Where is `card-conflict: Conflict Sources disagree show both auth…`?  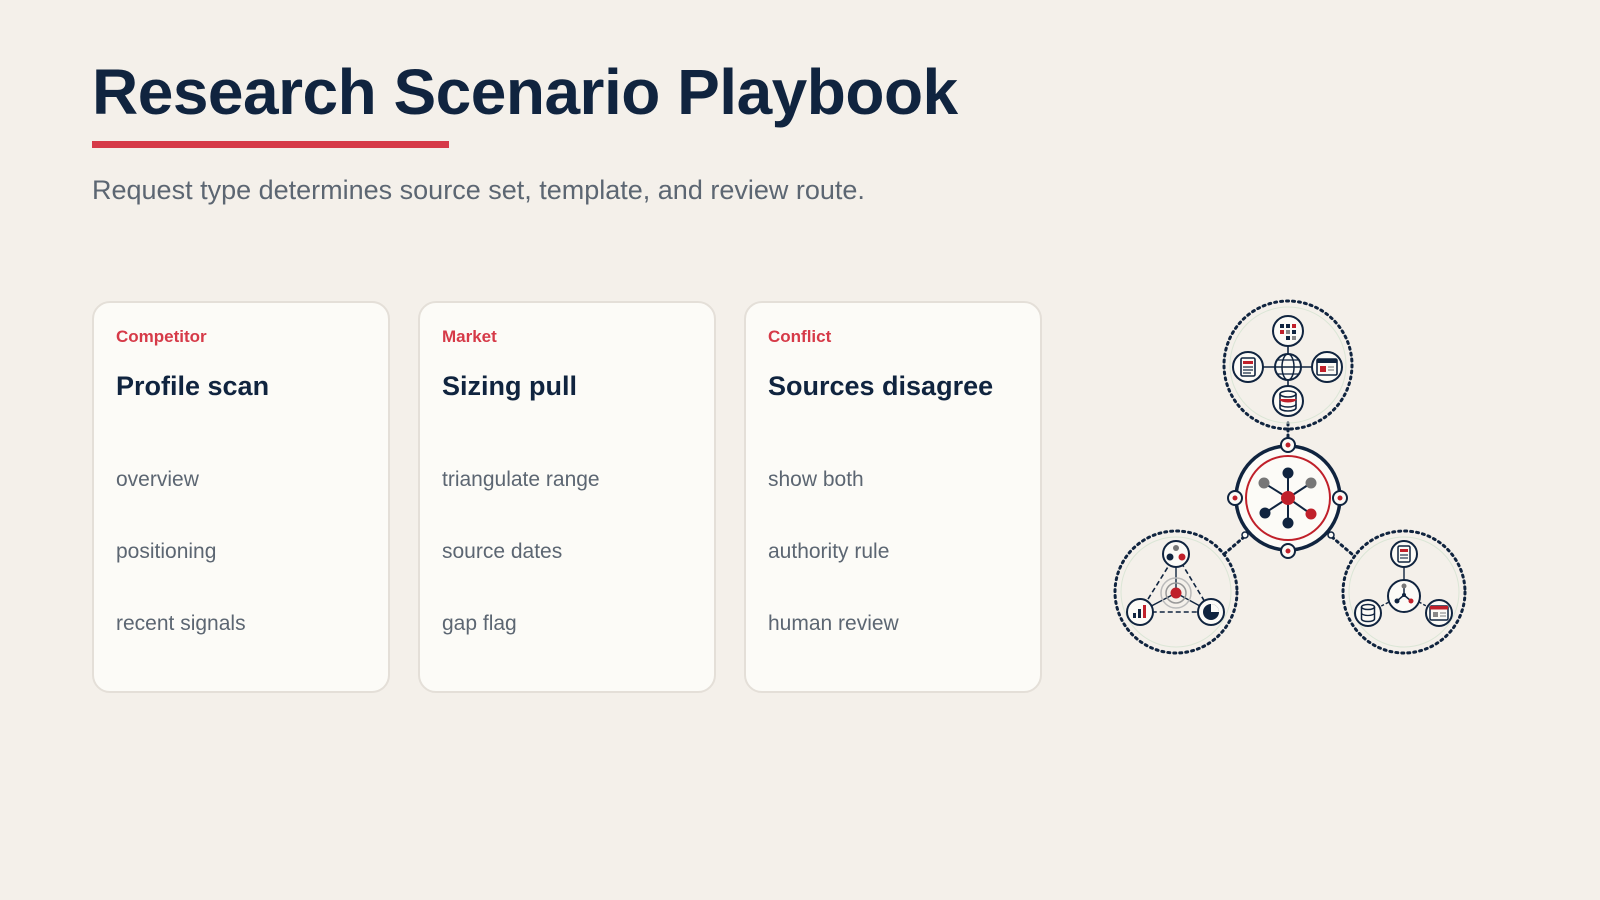
card-conflict: Conflict Sources disagree show both auth… is located at coordinates (893, 497).